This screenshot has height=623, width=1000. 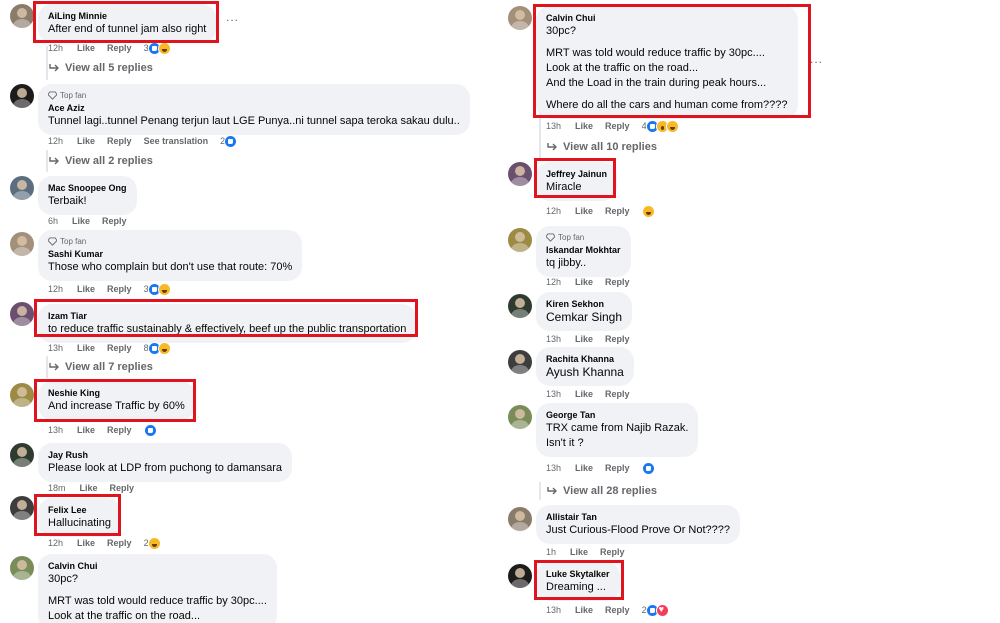 What do you see at coordinates (127, 16) in the screenshot?
I see `commenter-name: AiLing Minnie` at bounding box center [127, 16].